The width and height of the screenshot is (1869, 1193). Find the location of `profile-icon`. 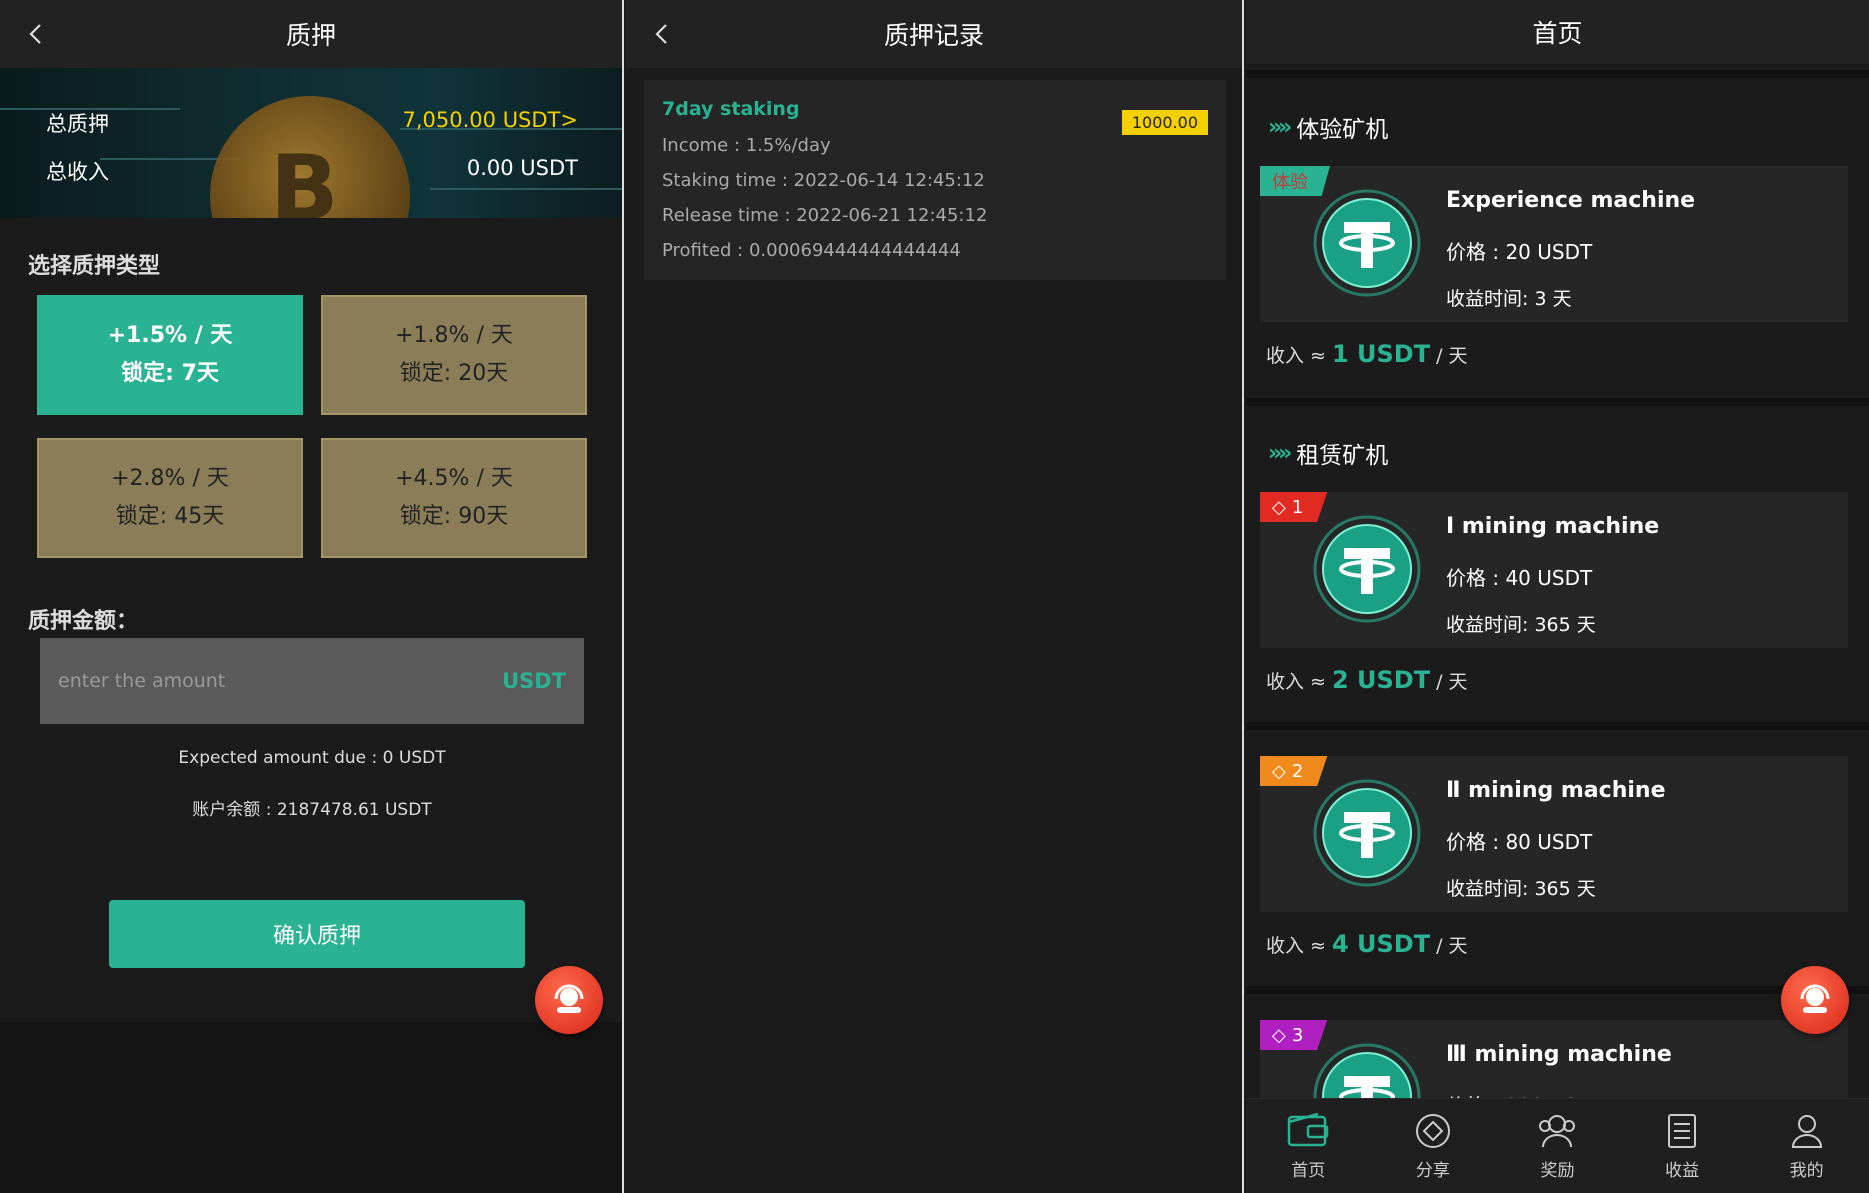

profile-icon is located at coordinates (1806, 1131).